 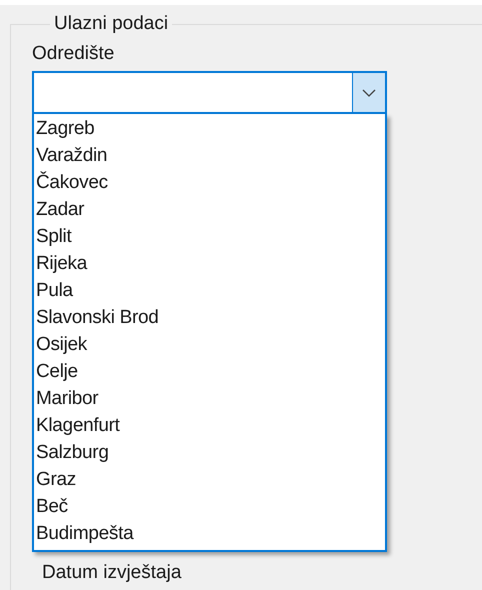 What do you see at coordinates (209, 371) in the screenshot?
I see `dropdown-option: Celje` at bounding box center [209, 371].